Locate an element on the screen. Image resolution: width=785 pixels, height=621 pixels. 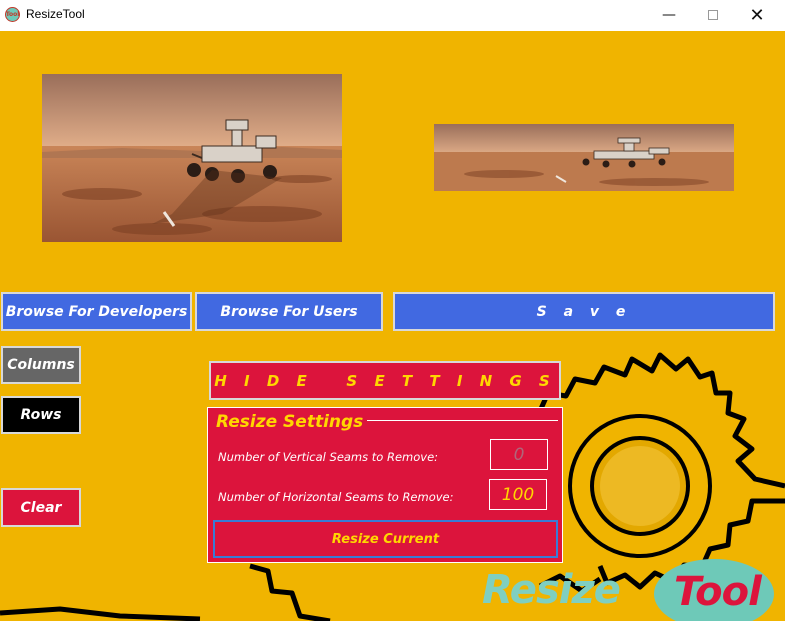
vertical-seams-label: Number of Vertical Seams to Remove: is located at coordinates (328, 457).